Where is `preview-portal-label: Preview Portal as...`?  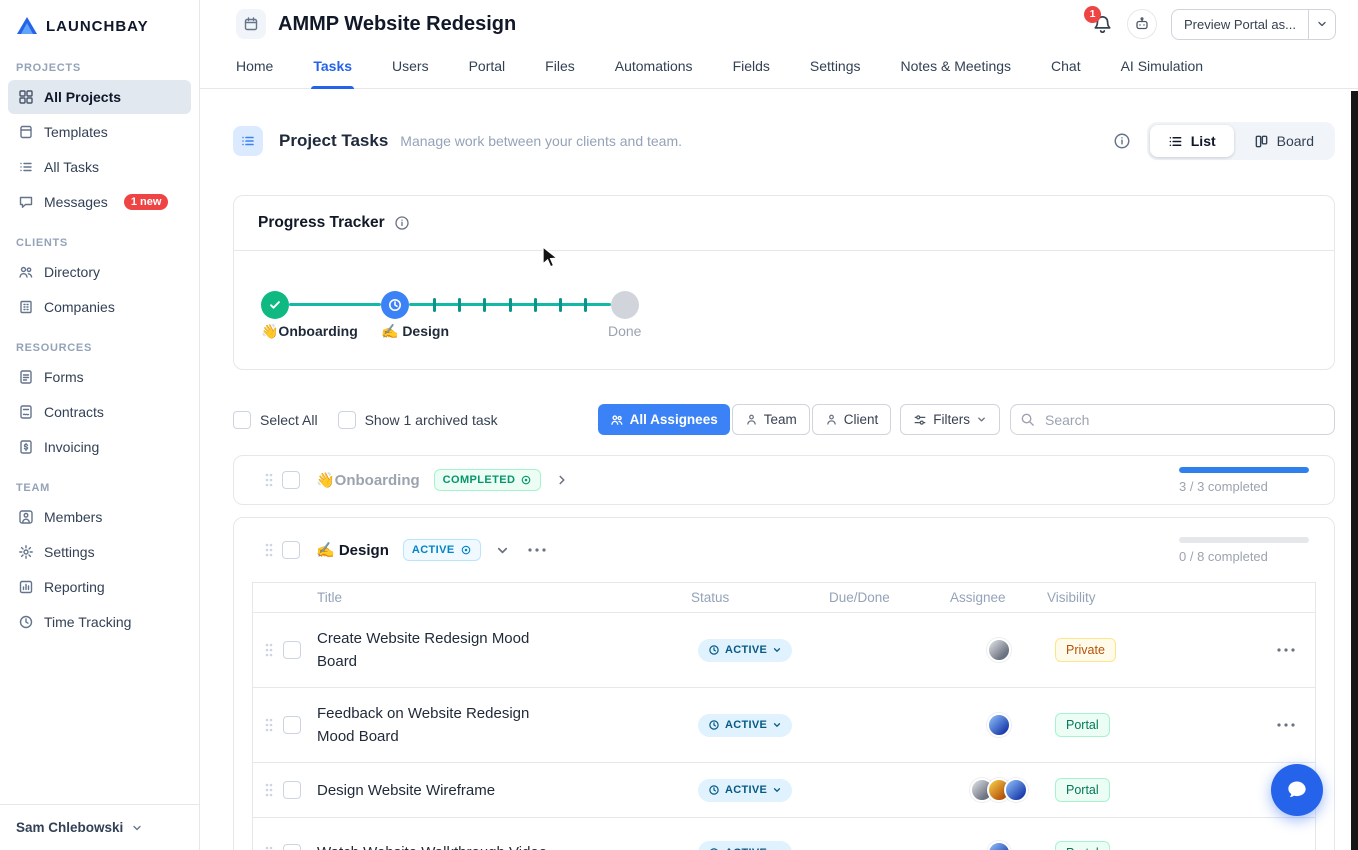
preview-portal-label: Preview Portal as... is located at coordinates (1240, 24).